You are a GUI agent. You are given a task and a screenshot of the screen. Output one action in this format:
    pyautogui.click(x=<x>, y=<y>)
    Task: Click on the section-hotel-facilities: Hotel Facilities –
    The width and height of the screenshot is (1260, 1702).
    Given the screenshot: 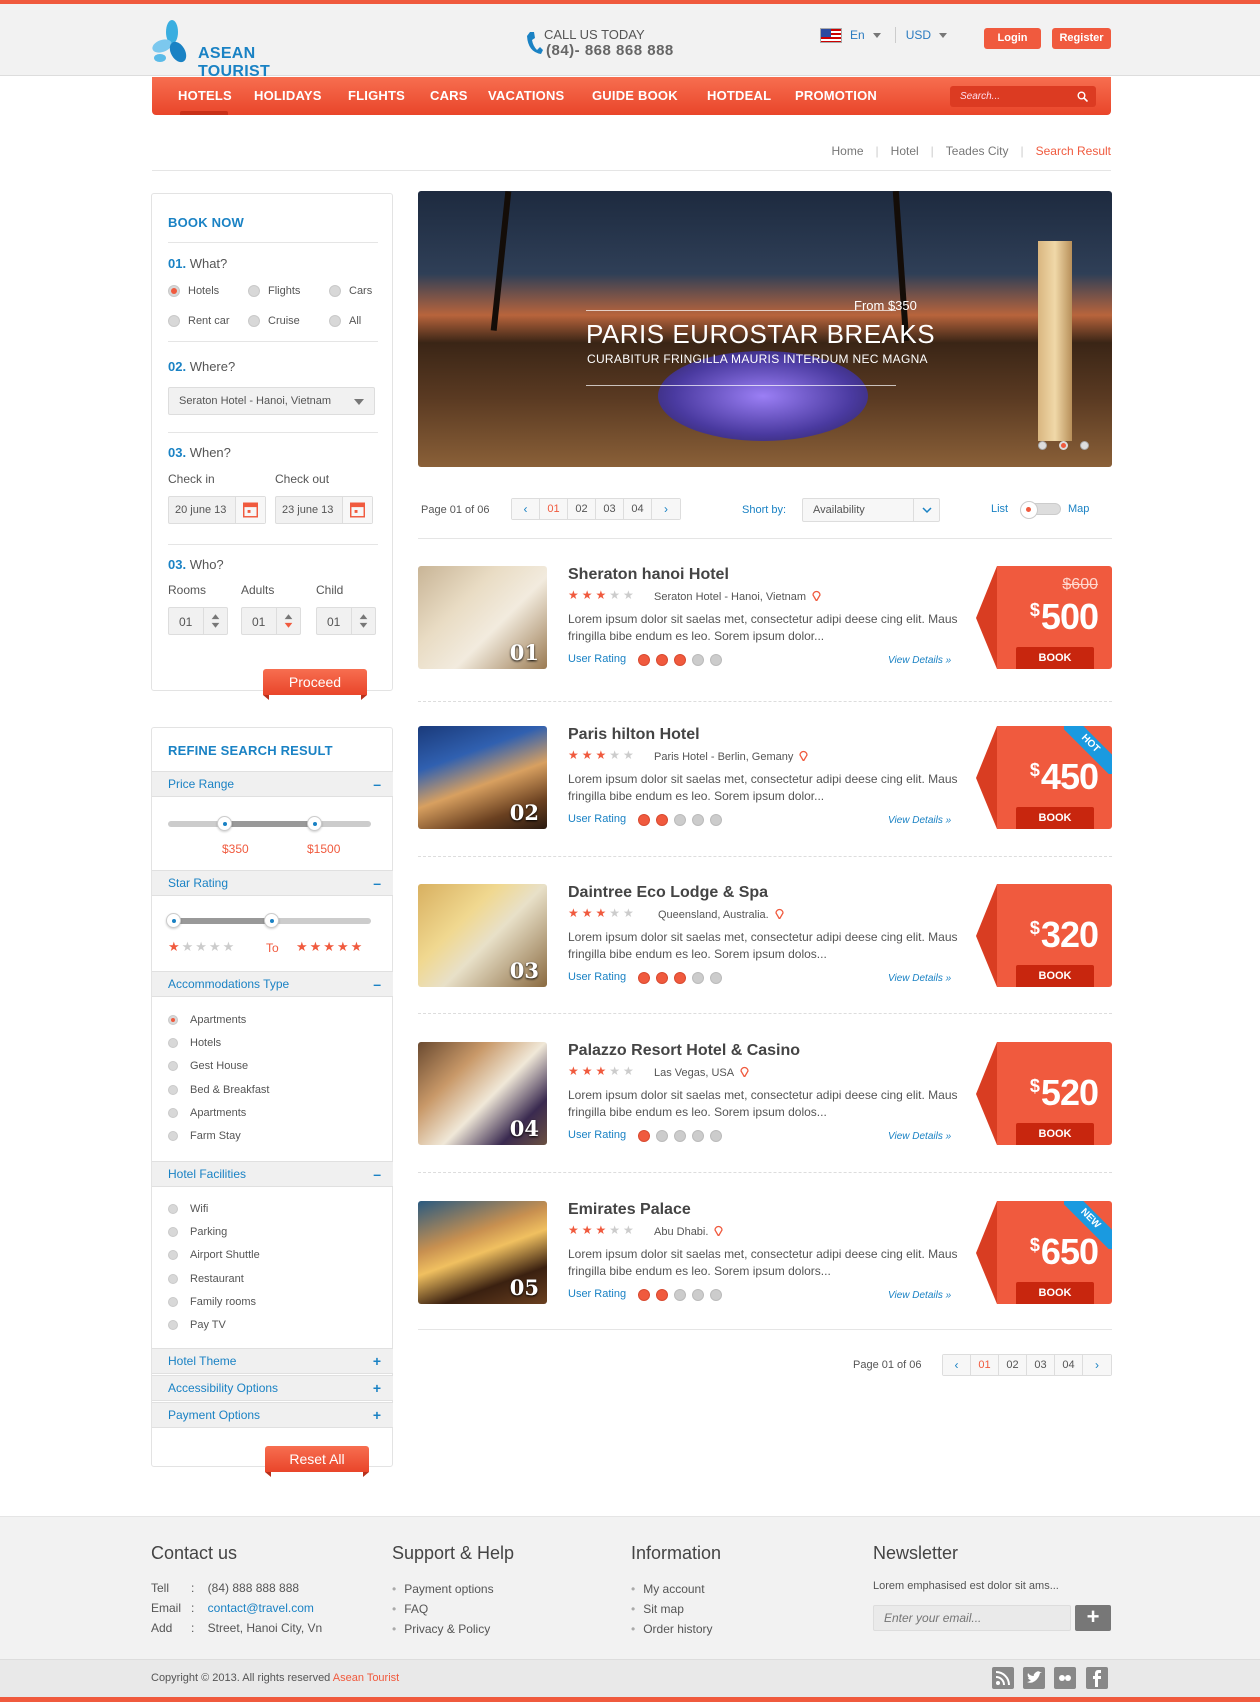 What is the action you would take?
    pyautogui.click(x=272, y=1174)
    